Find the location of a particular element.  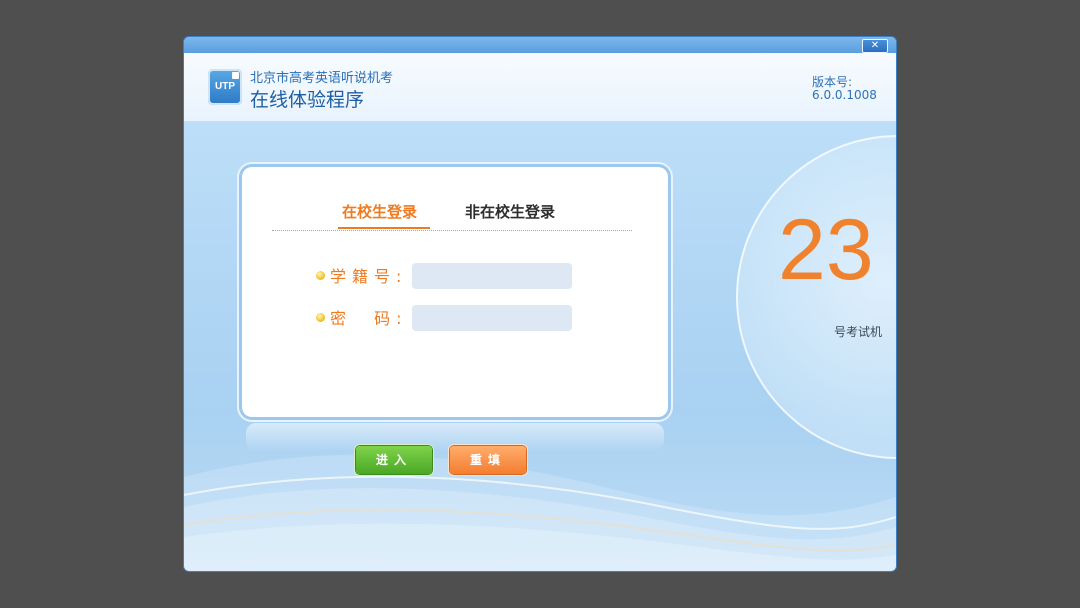

tab-divider is located at coordinates (452, 230).